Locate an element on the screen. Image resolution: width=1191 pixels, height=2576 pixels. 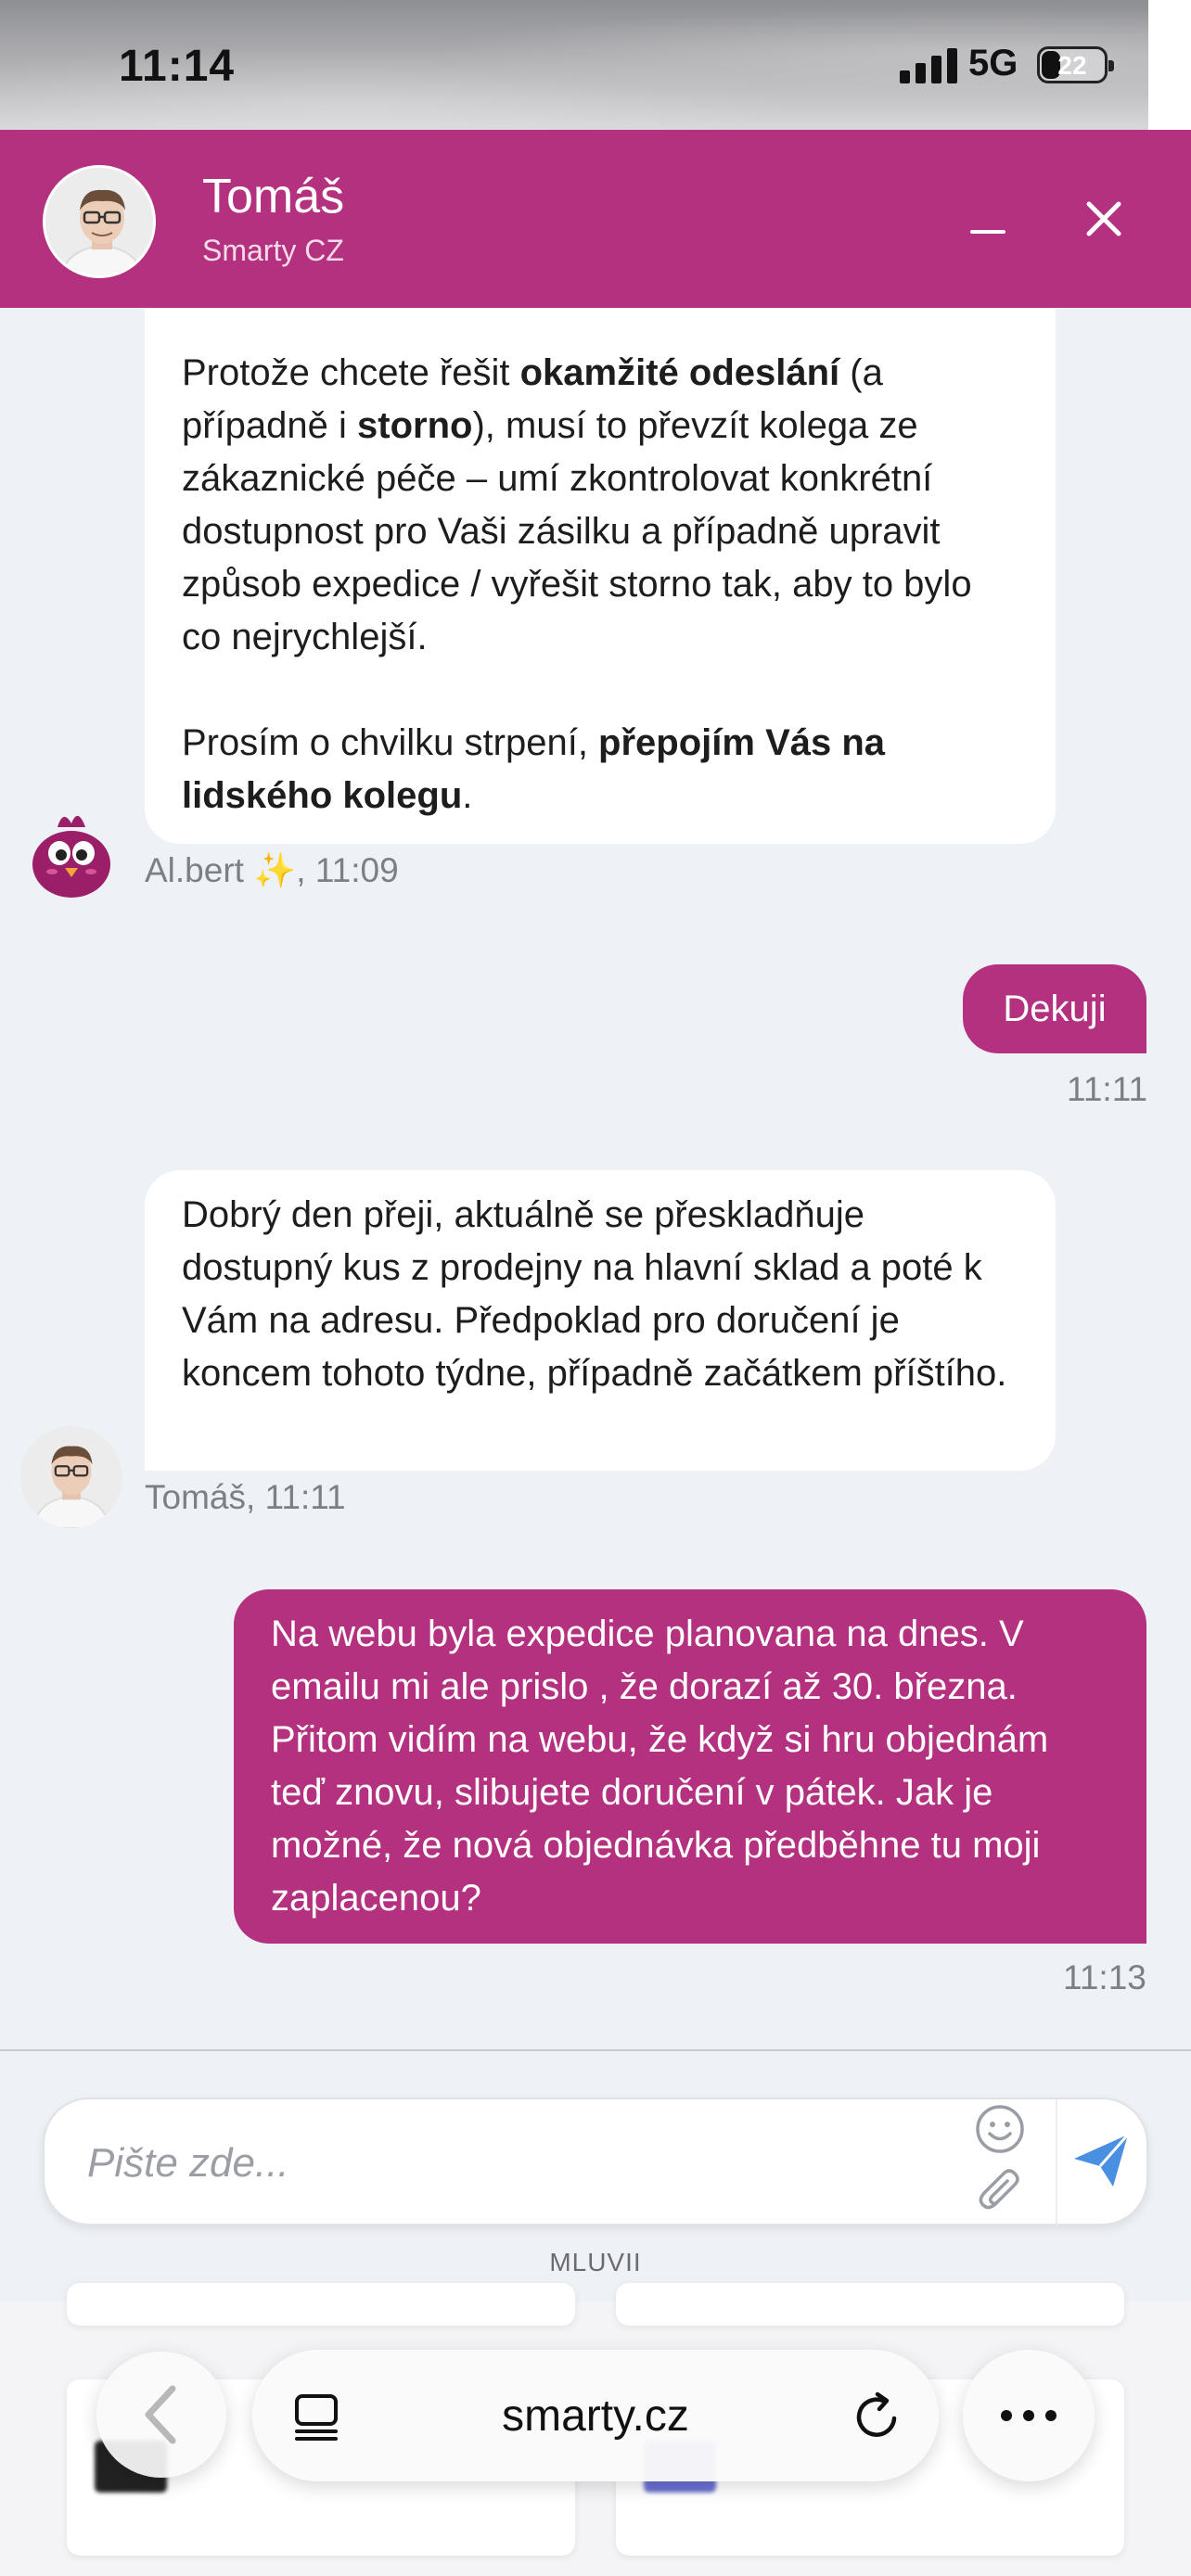
emoji-icon is located at coordinates (1000, 2129).